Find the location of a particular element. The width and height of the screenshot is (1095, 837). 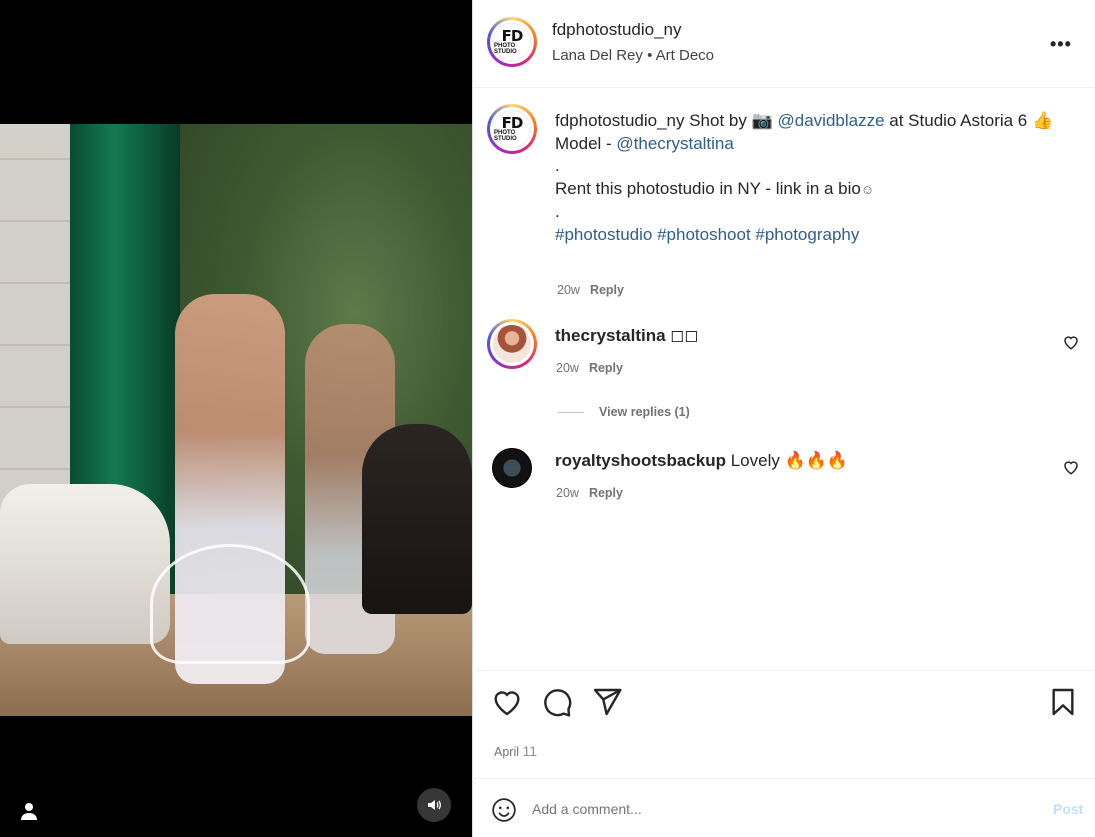

comment: thecrystaltina ◻◻ is located at coordinates (627, 336).